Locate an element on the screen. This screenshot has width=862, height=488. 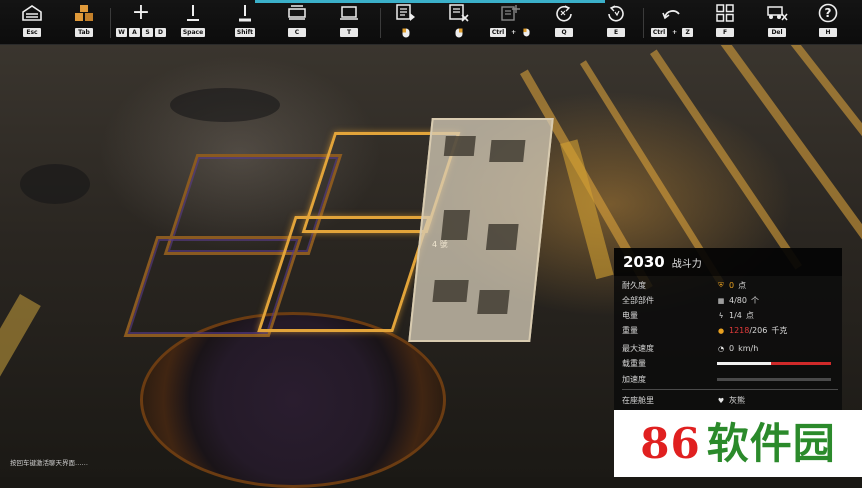
rotate-q-button: Q is located at coordinates (564, 23).